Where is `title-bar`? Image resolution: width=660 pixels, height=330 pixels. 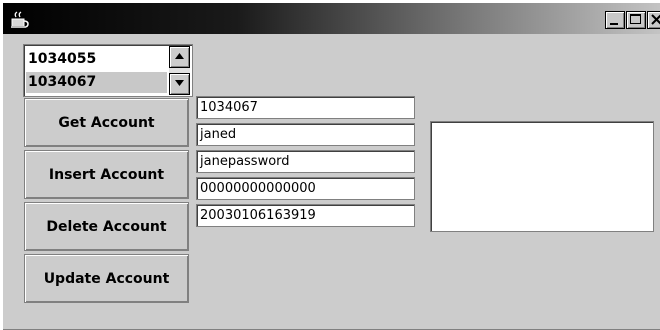 title-bar is located at coordinates (331, 18).